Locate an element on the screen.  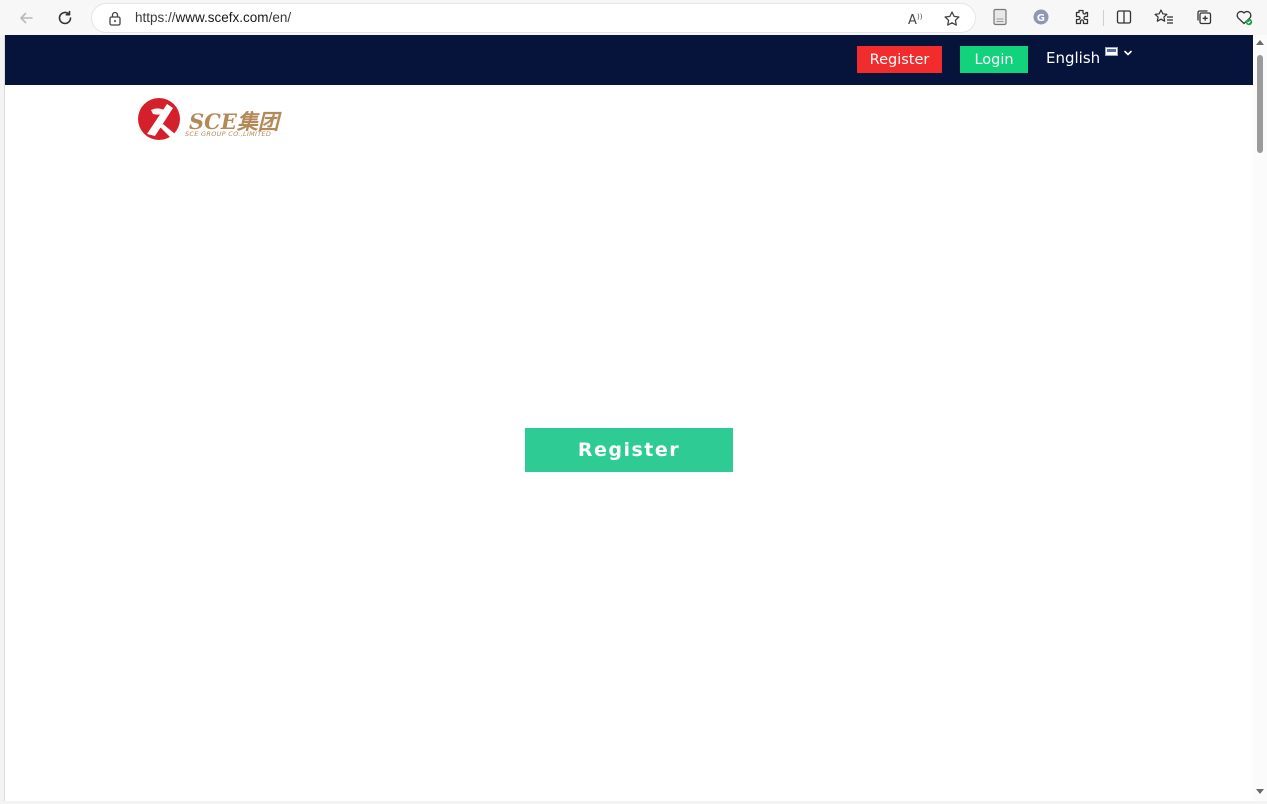
sce-logo: SCE集团 SCE GROUP CO.,LIMITED is located at coordinates (212, 120).